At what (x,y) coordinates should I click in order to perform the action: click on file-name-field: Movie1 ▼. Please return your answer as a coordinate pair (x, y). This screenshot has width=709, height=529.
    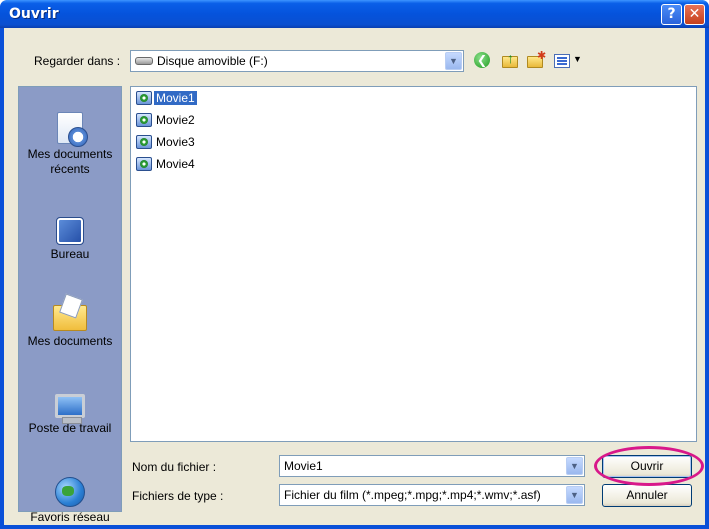
    Looking at the image, I should click on (432, 466).